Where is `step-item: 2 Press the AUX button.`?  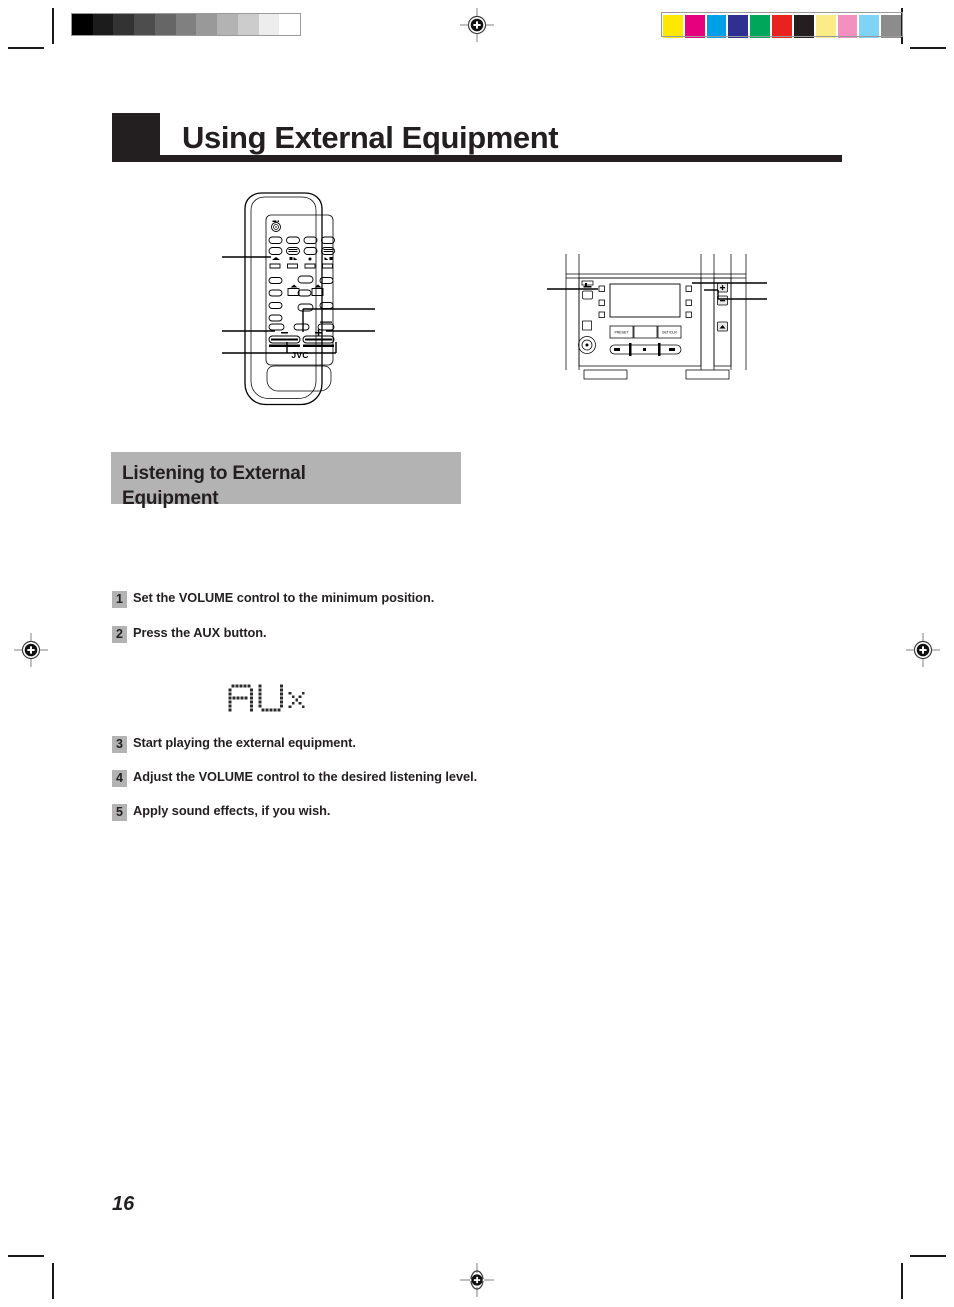
step-item: 2 Press the AUX button. is located at coordinates (302, 634).